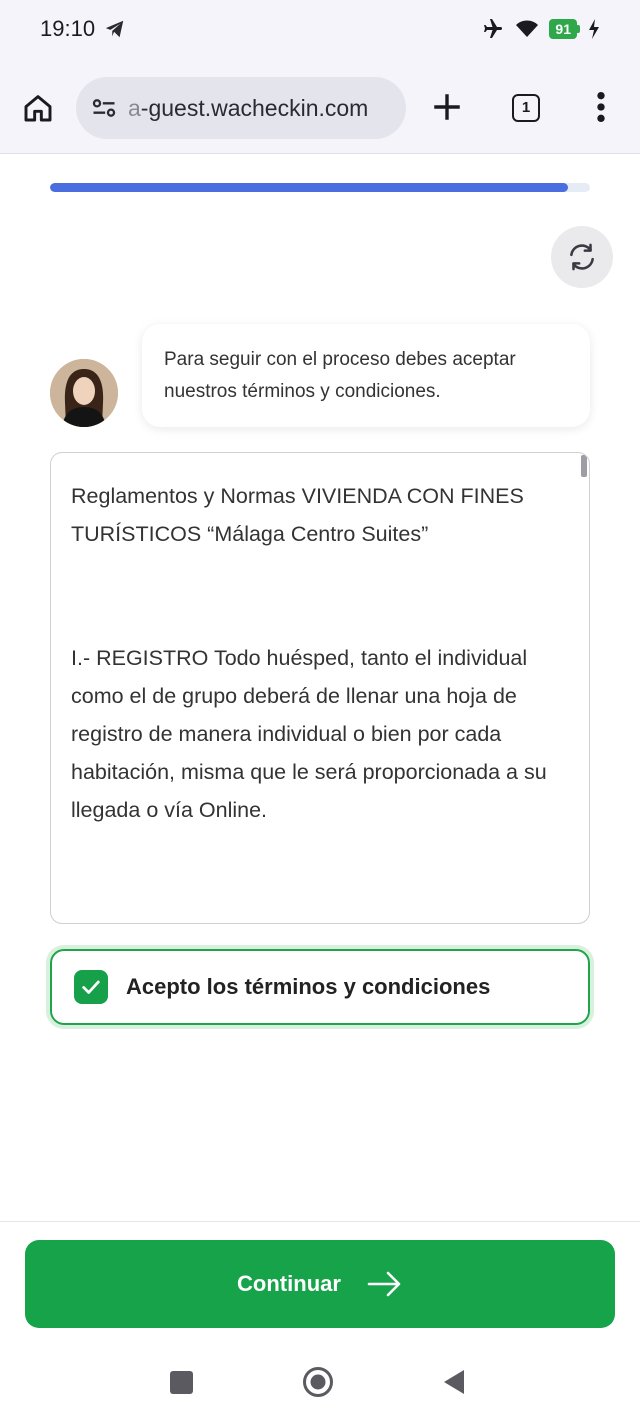 The image size is (640, 1422). What do you see at coordinates (289, 1284) in the screenshot?
I see `continue-label: Continuar` at bounding box center [289, 1284].